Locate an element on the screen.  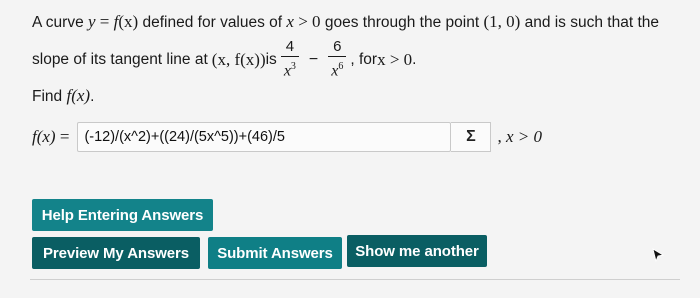
point-coordinates: (1, 0) is located at coordinates (502, 21).